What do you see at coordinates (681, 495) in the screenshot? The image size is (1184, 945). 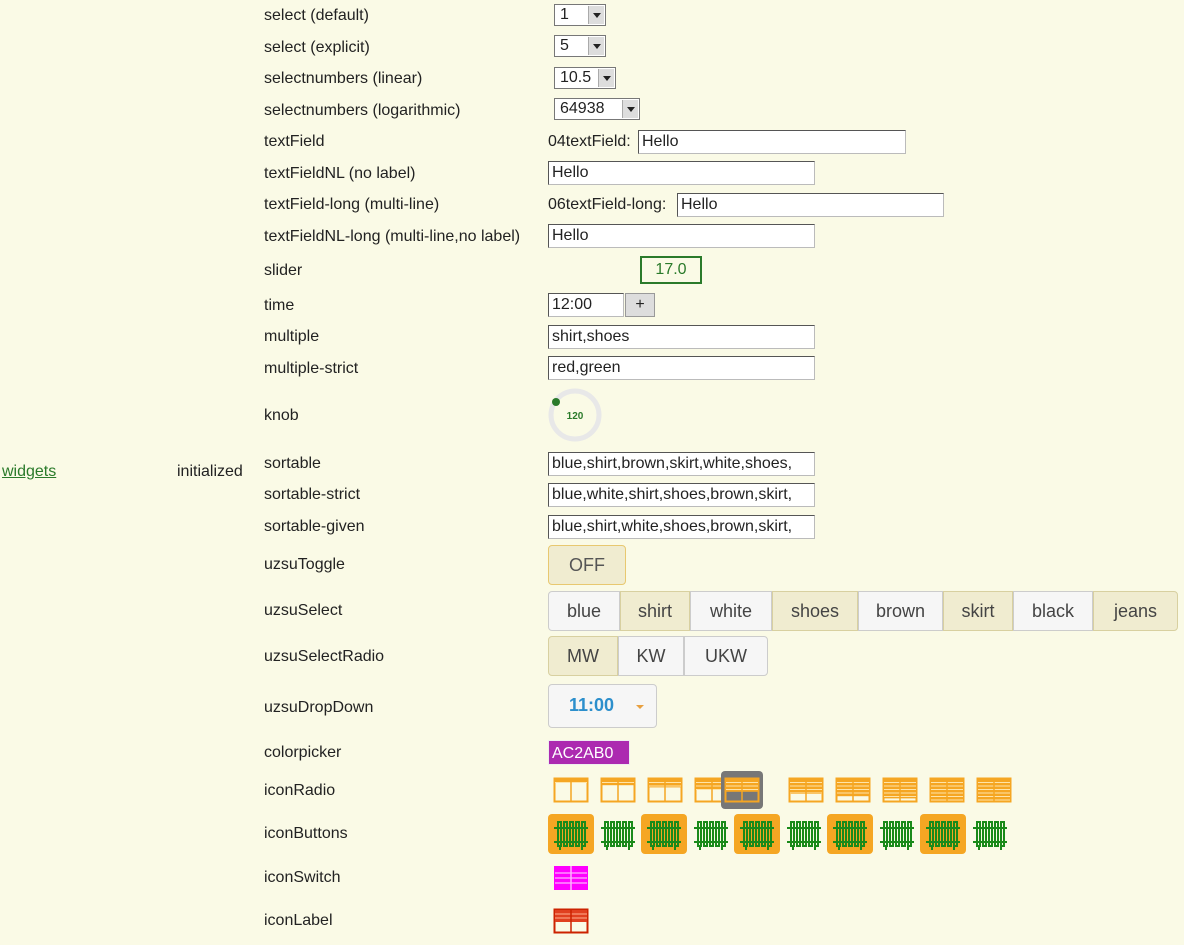 I see `sortable-strict-input: blue,white,shirt,shoes,brown,skirt,` at bounding box center [681, 495].